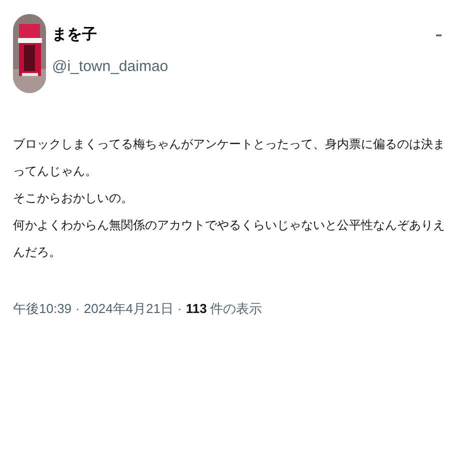  What do you see at coordinates (438, 36) in the screenshot?
I see `more-options-button: •••` at bounding box center [438, 36].